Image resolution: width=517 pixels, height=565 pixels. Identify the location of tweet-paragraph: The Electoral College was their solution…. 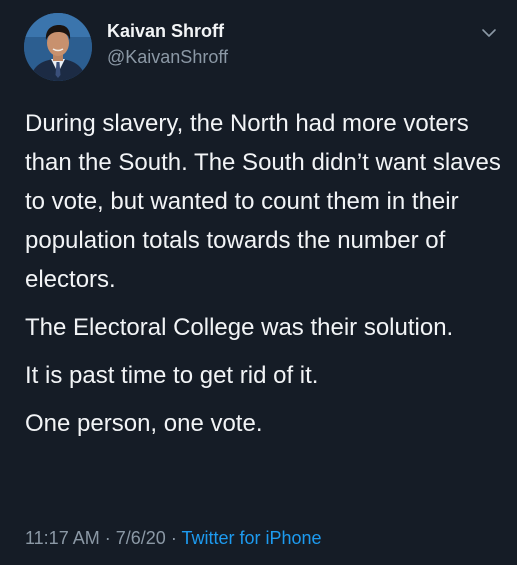
(239, 327).